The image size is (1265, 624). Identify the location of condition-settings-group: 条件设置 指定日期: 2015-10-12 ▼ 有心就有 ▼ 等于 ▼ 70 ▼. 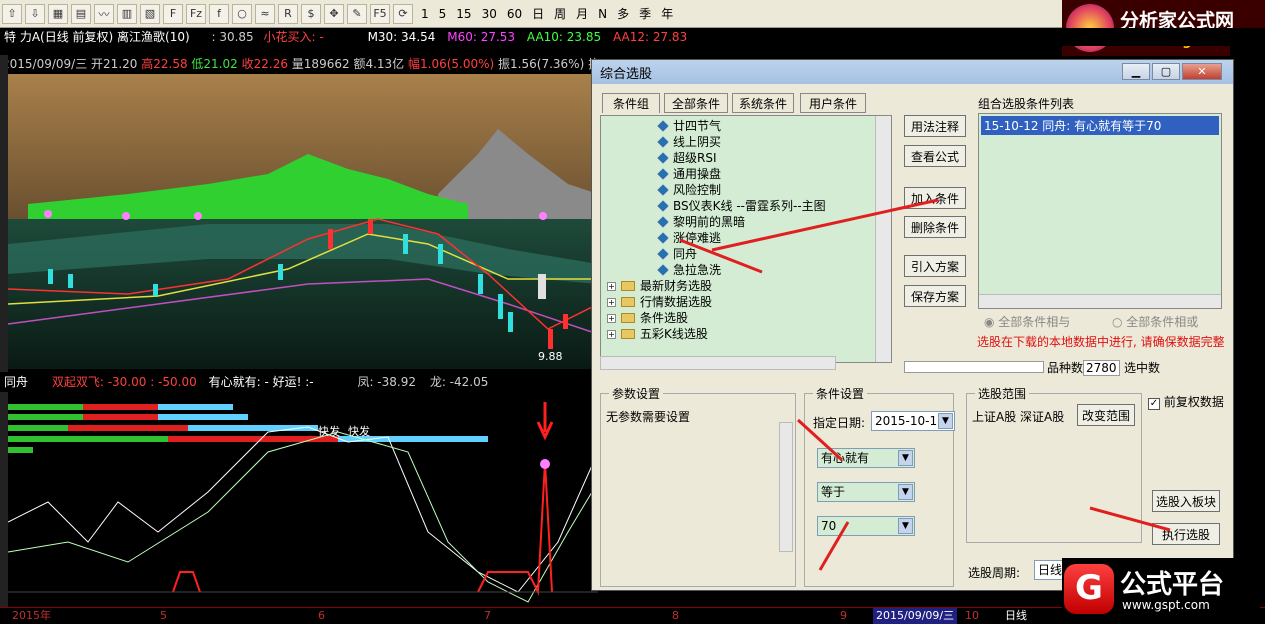
(879, 486).